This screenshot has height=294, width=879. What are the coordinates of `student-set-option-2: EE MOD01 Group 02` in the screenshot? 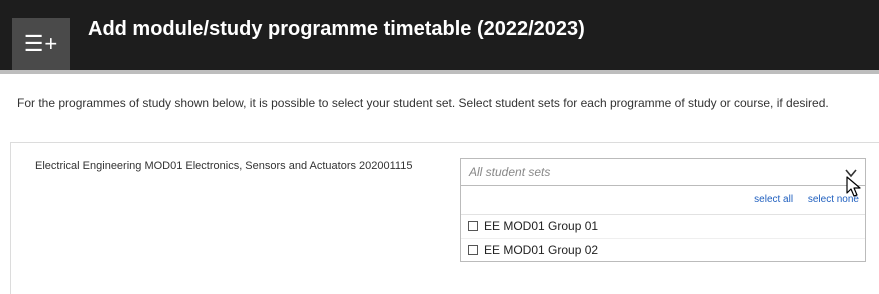 It's located at (533, 250).